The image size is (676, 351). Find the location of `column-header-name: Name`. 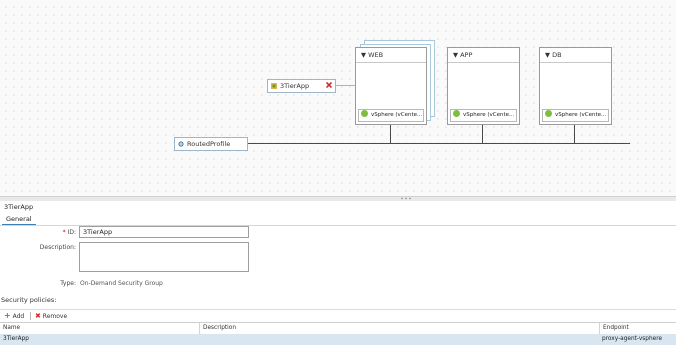

column-header-name: Name is located at coordinates (99, 328).